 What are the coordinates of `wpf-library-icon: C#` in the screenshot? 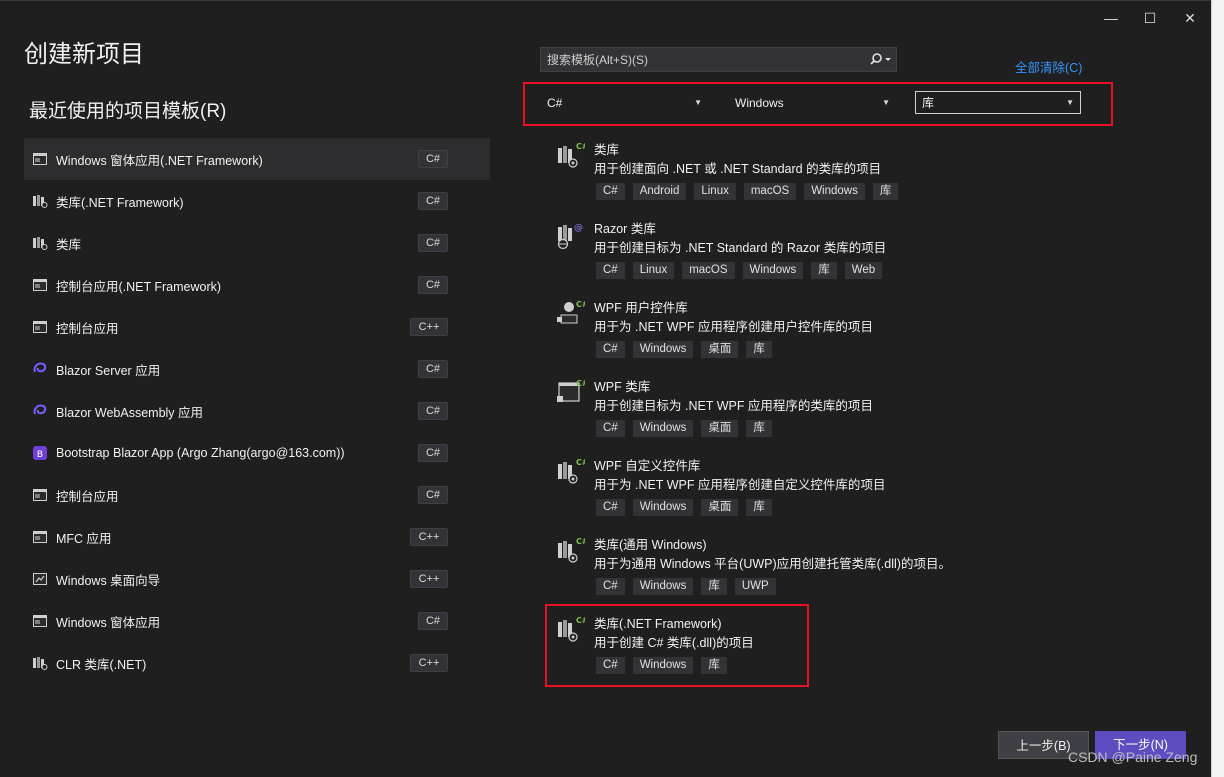 It's located at (570, 393).